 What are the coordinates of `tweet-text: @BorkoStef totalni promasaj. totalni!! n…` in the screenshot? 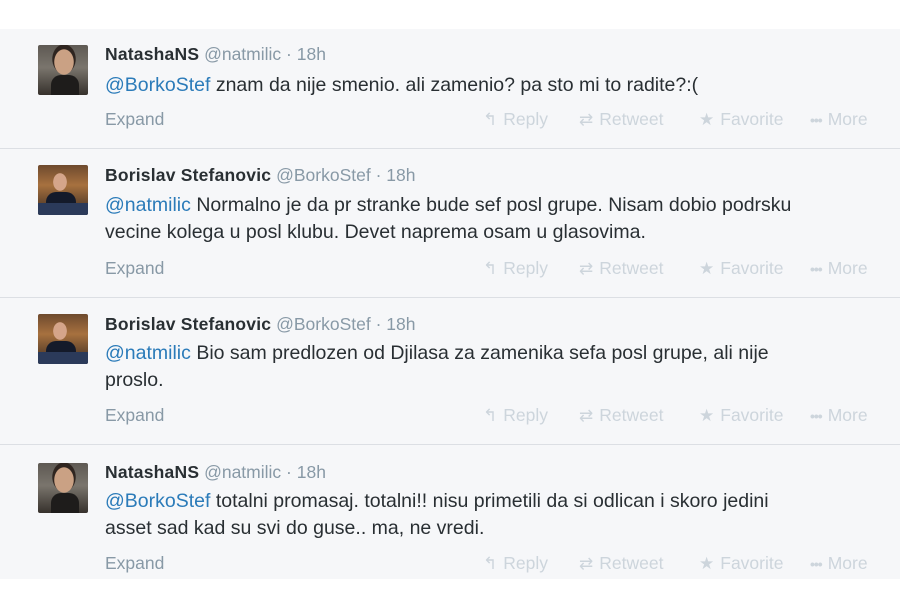 It's located at (500, 515).